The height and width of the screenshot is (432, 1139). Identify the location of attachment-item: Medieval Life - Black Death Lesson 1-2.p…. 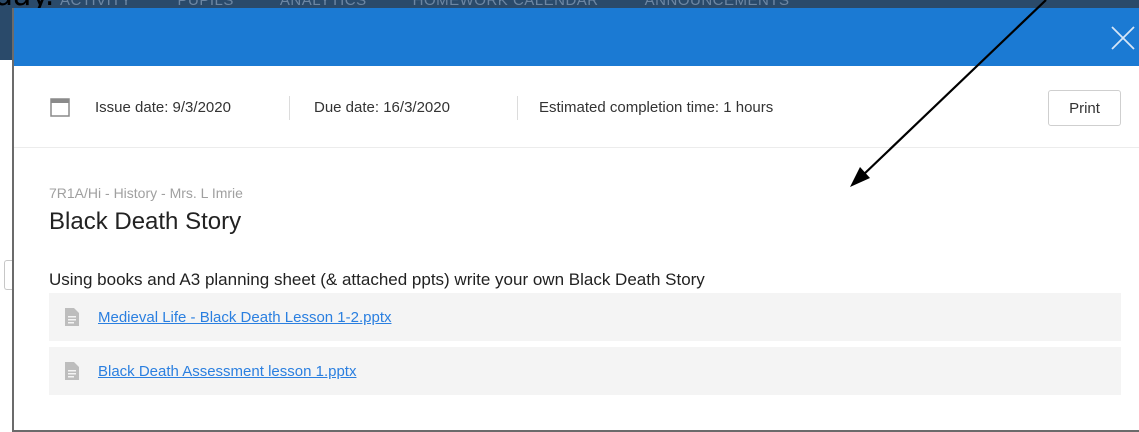
(585, 317).